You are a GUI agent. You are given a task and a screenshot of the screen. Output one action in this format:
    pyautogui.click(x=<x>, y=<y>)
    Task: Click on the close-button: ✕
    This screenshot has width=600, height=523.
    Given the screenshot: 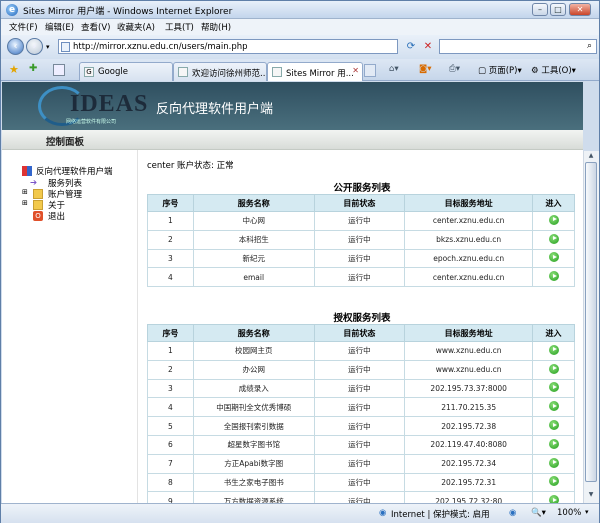 What is the action you would take?
    pyautogui.click(x=580, y=9)
    